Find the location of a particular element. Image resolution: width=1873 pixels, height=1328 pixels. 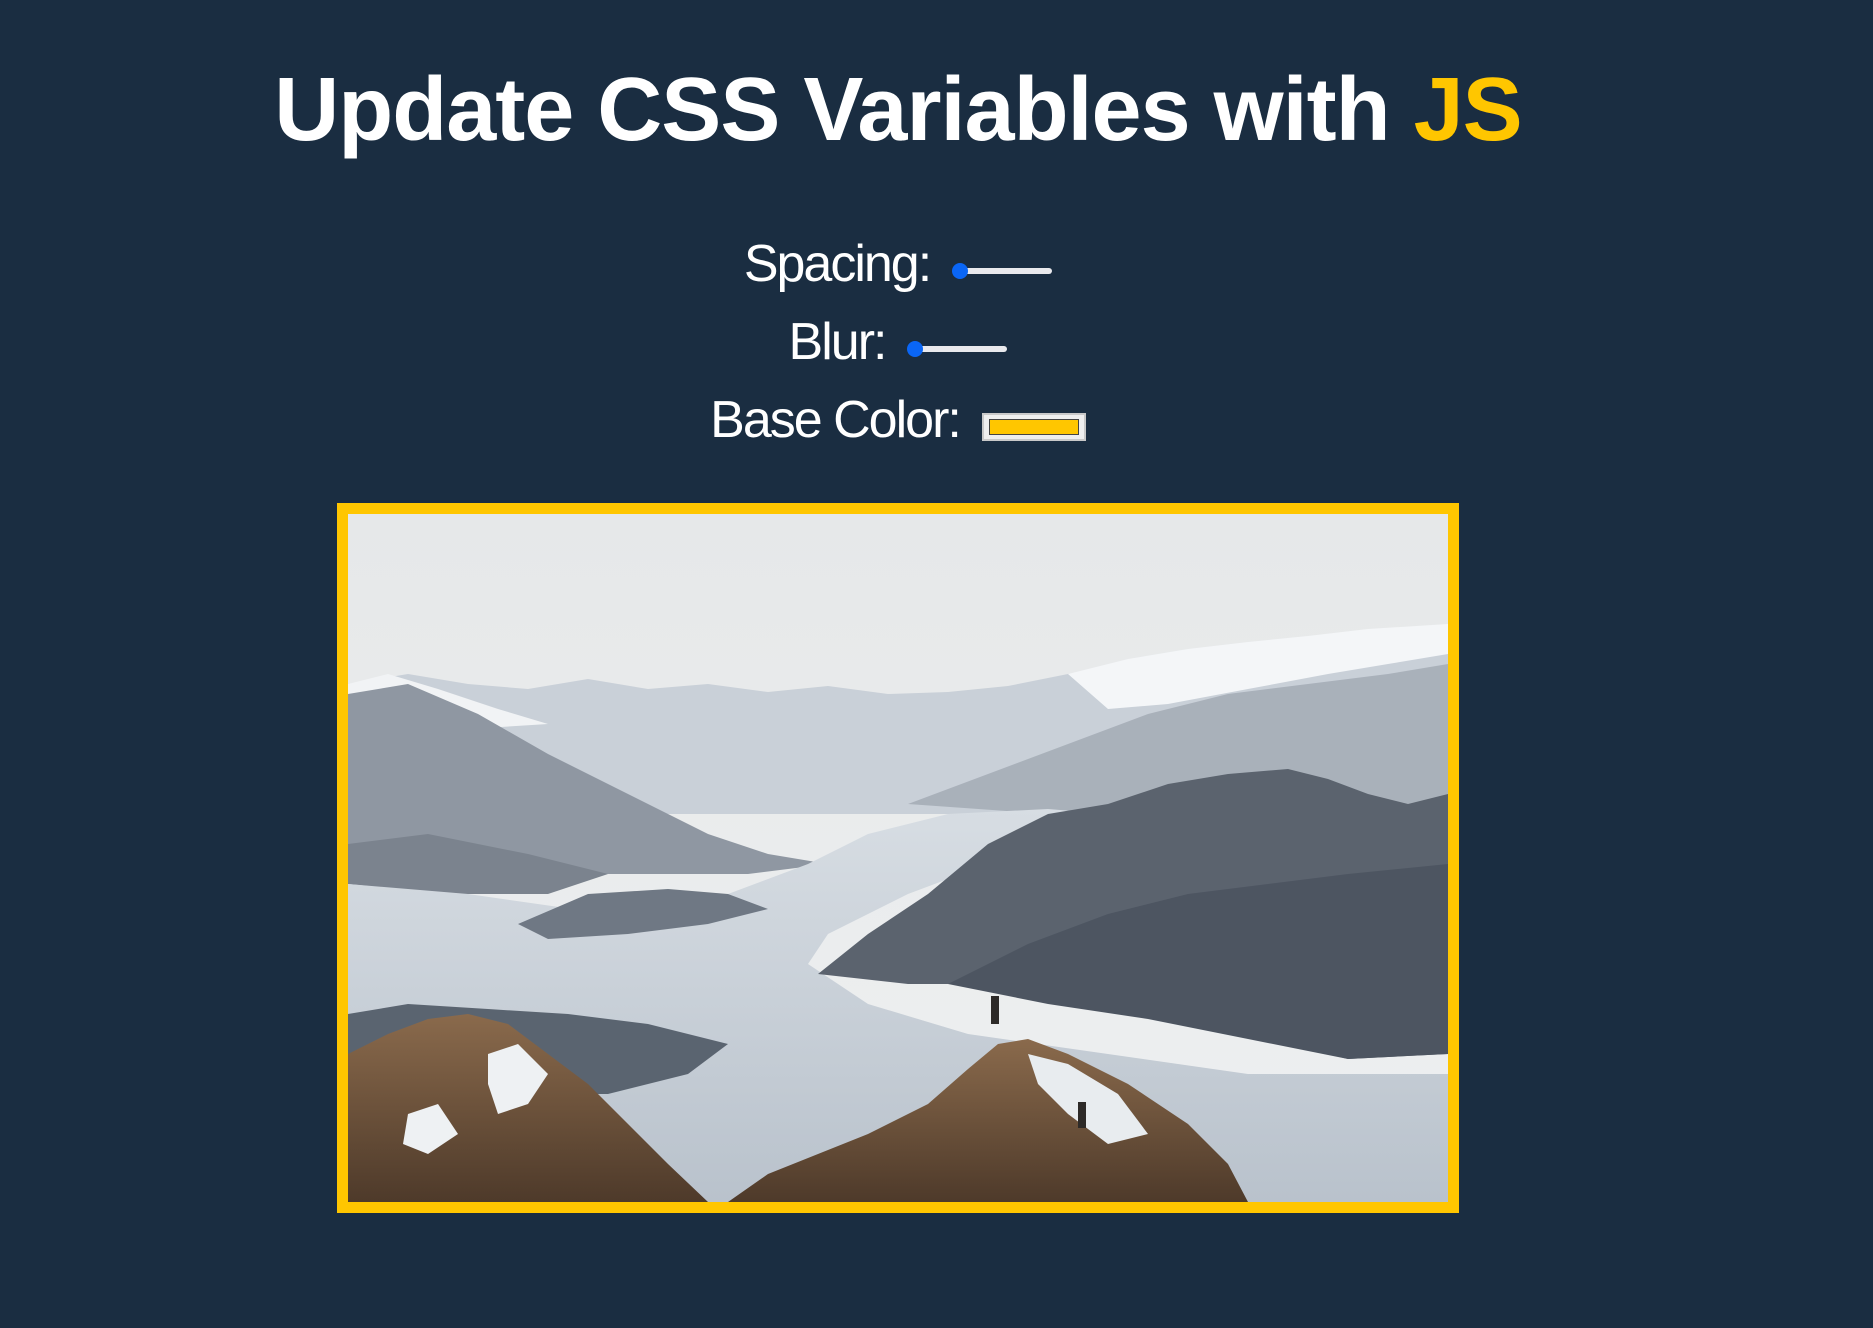

base-color-control: Base Color: is located at coordinates (898, 420).